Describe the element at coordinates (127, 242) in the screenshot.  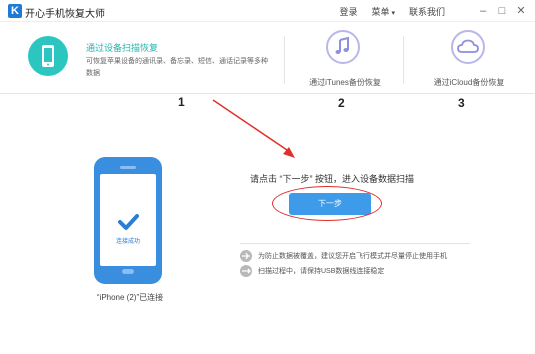
I see `connection-status: 连接成功` at that location.